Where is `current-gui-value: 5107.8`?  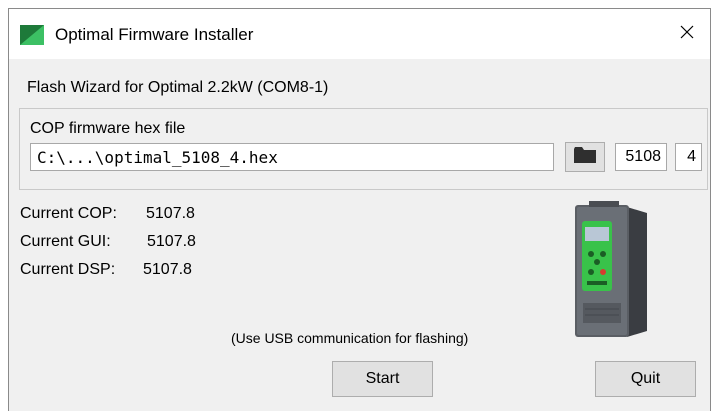
current-gui-value: 5107.8 is located at coordinates (171, 241).